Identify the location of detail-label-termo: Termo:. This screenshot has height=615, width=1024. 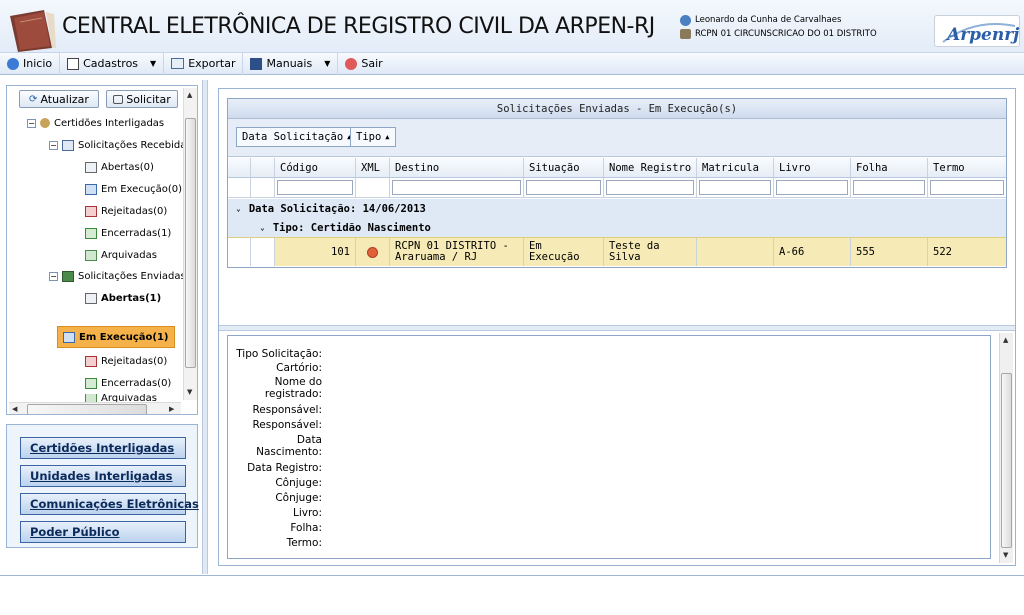
(304, 543).